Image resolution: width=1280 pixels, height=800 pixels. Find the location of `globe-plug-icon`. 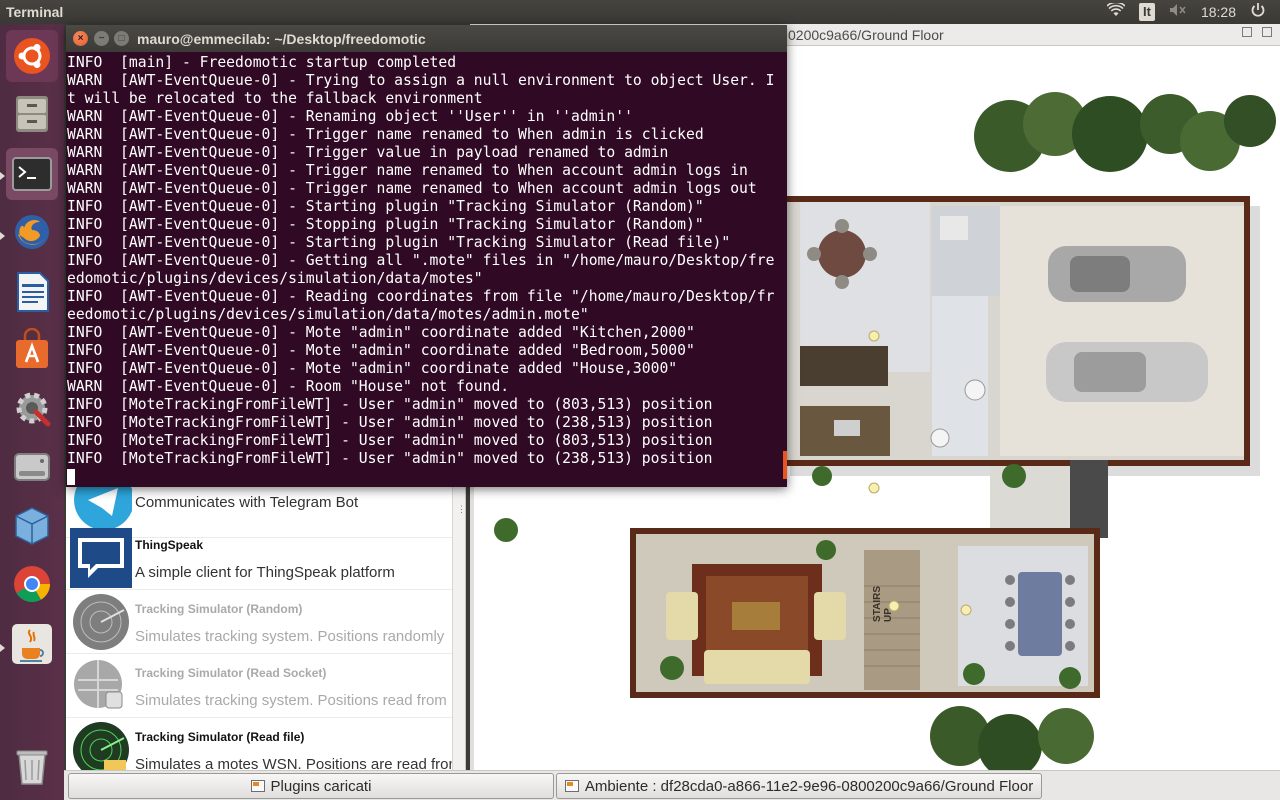

globe-plug-icon is located at coordinates (101, 686).